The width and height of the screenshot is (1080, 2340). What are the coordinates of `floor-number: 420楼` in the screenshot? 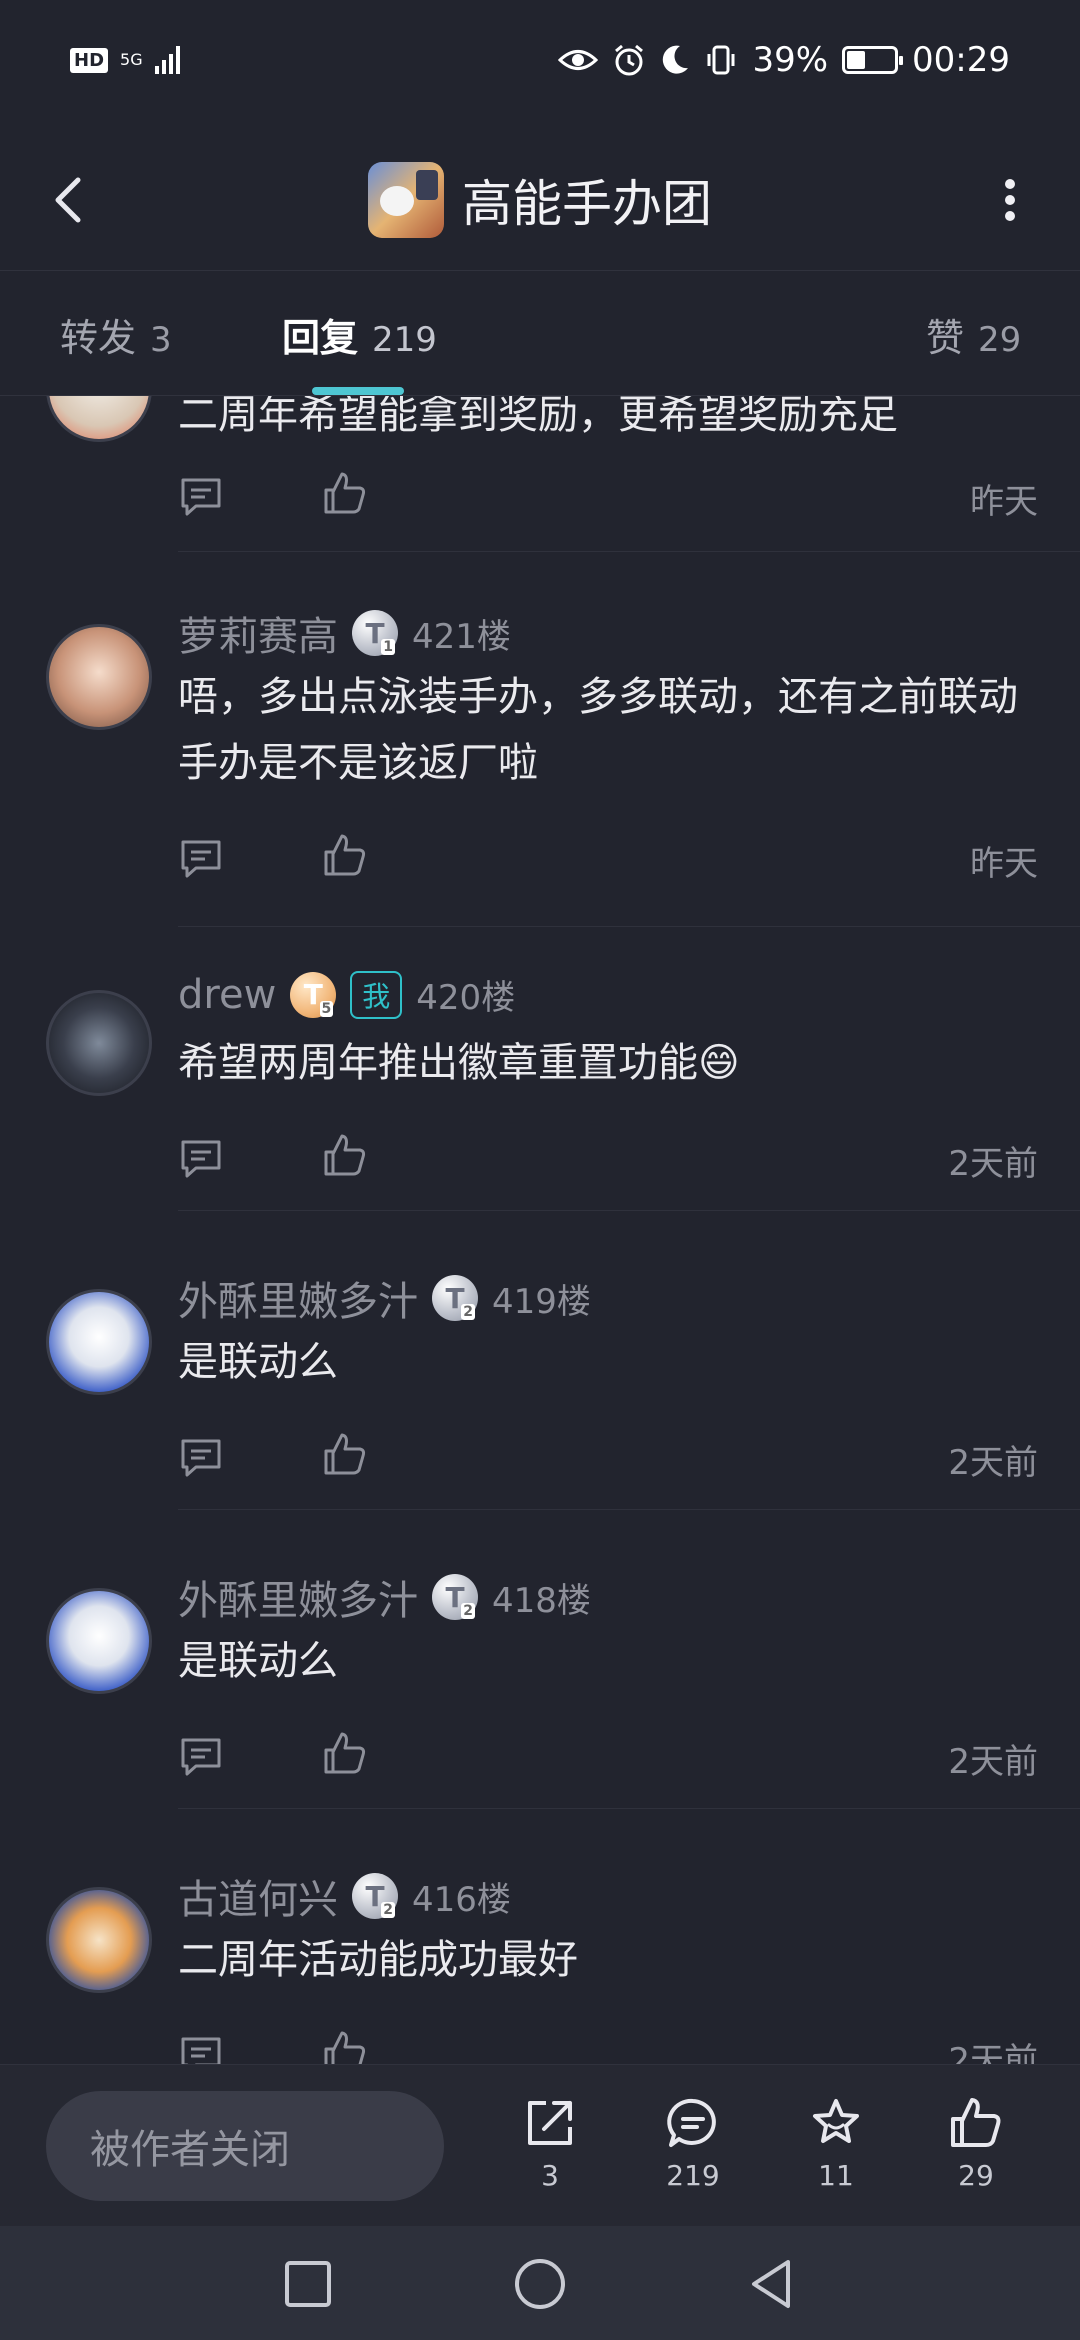 It's located at (466, 998).